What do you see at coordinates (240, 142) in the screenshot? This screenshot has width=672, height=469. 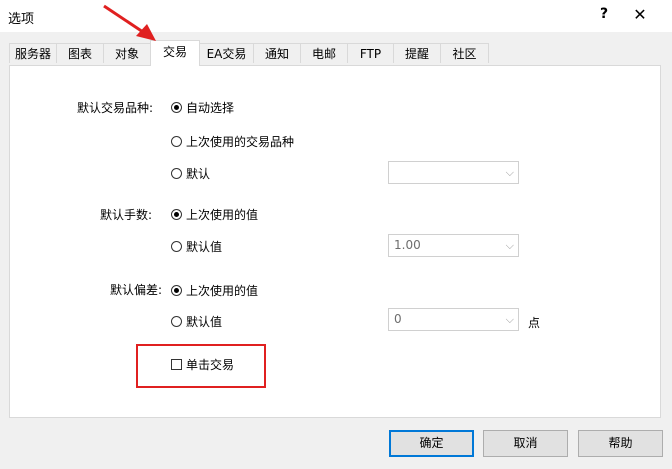 I see `radio-label: 上次使用的交易品种` at bounding box center [240, 142].